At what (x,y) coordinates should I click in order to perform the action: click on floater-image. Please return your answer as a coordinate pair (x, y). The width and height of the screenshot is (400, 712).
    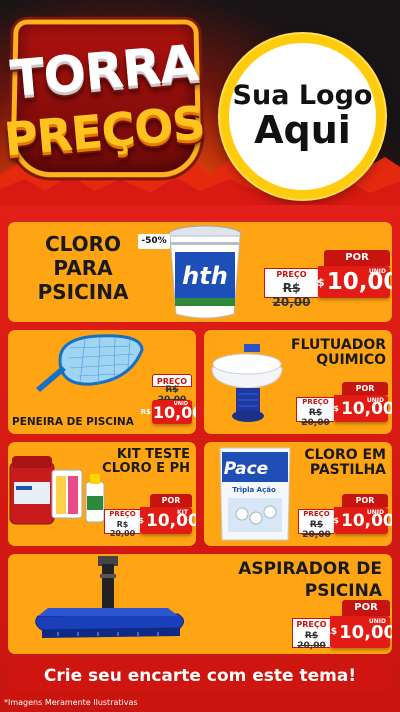
    Looking at the image, I should click on (247, 383).